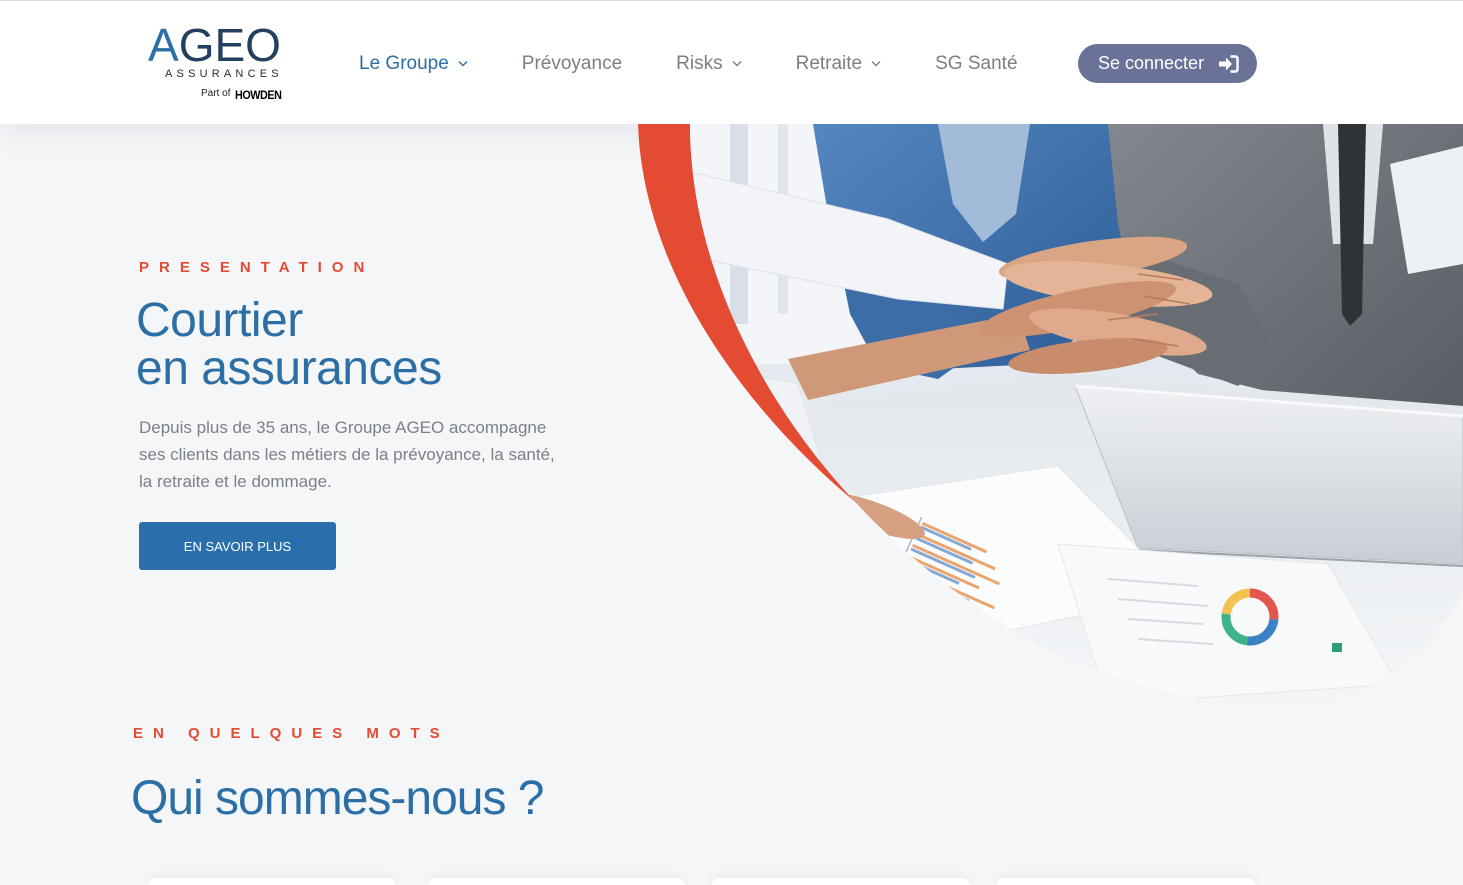 This screenshot has width=1463, height=885. Describe the element at coordinates (699, 63) in the screenshot. I see `nav-item-label: Risks` at that location.